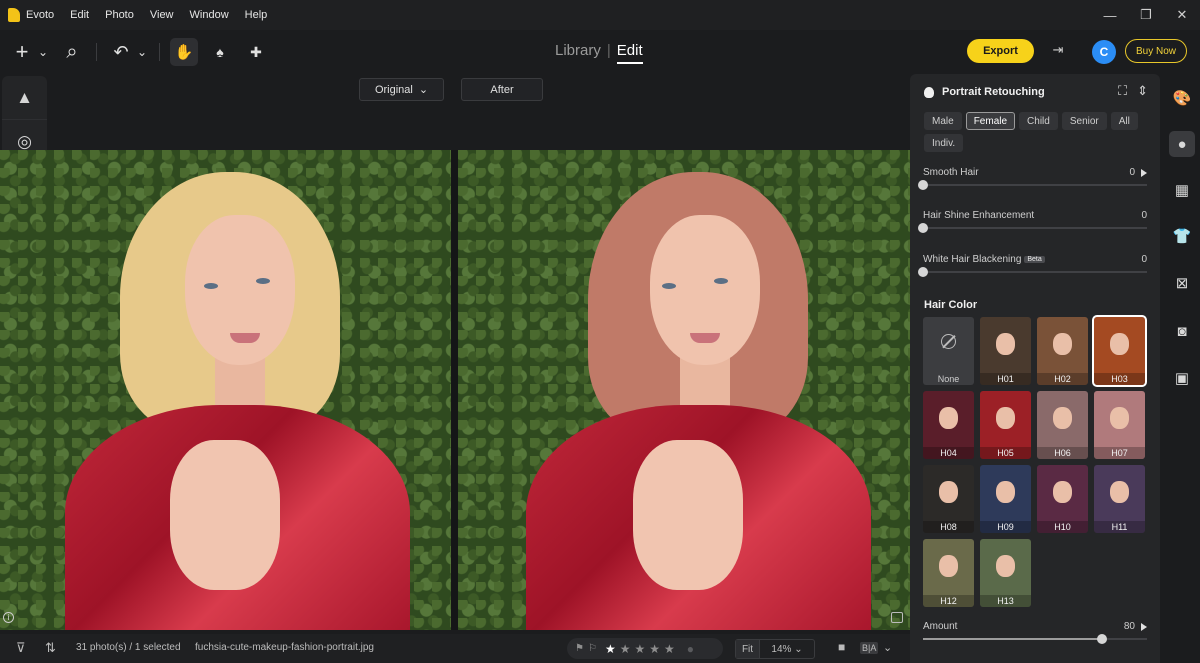  I want to click on clothing-icon: 👕, so click(1182, 236).